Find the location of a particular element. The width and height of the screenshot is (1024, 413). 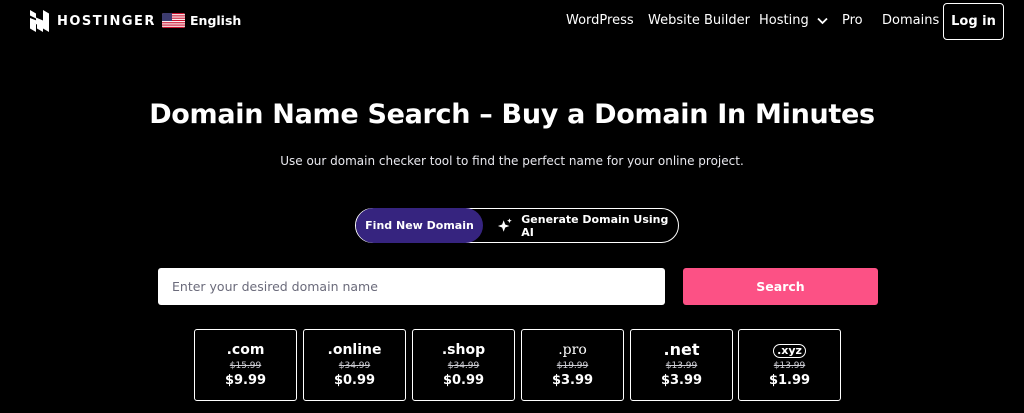

tld-name: .net is located at coordinates (681, 349).